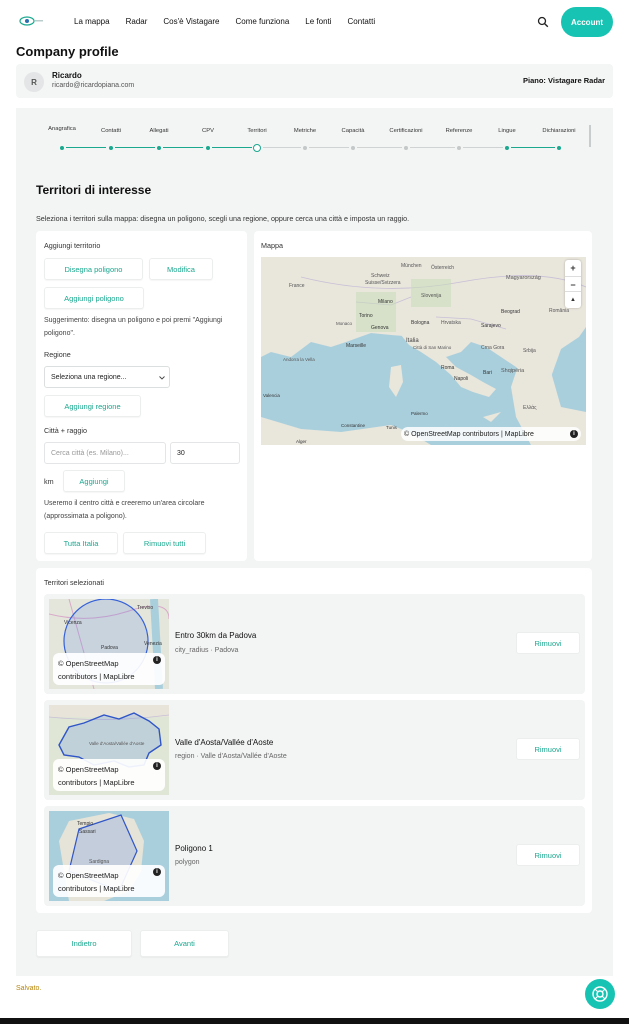 Image resolution: width=629 pixels, height=1024 pixels. I want to click on draw-polygon-button: Disegna poligono, so click(93, 269).